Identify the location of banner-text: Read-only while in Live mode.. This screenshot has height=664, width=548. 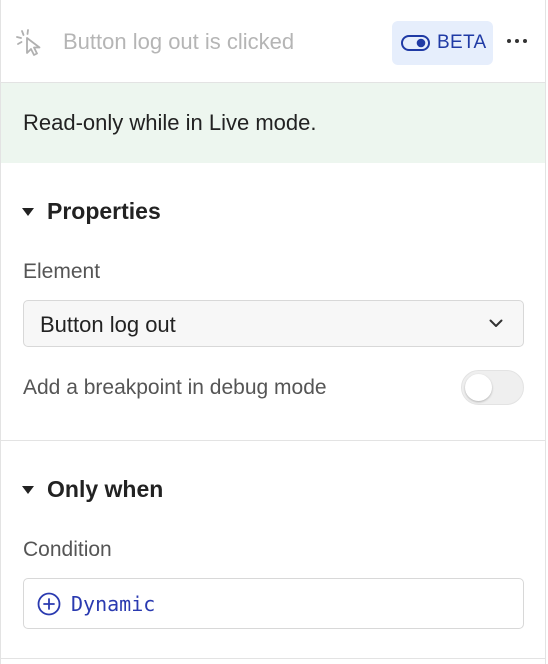
(170, 122).